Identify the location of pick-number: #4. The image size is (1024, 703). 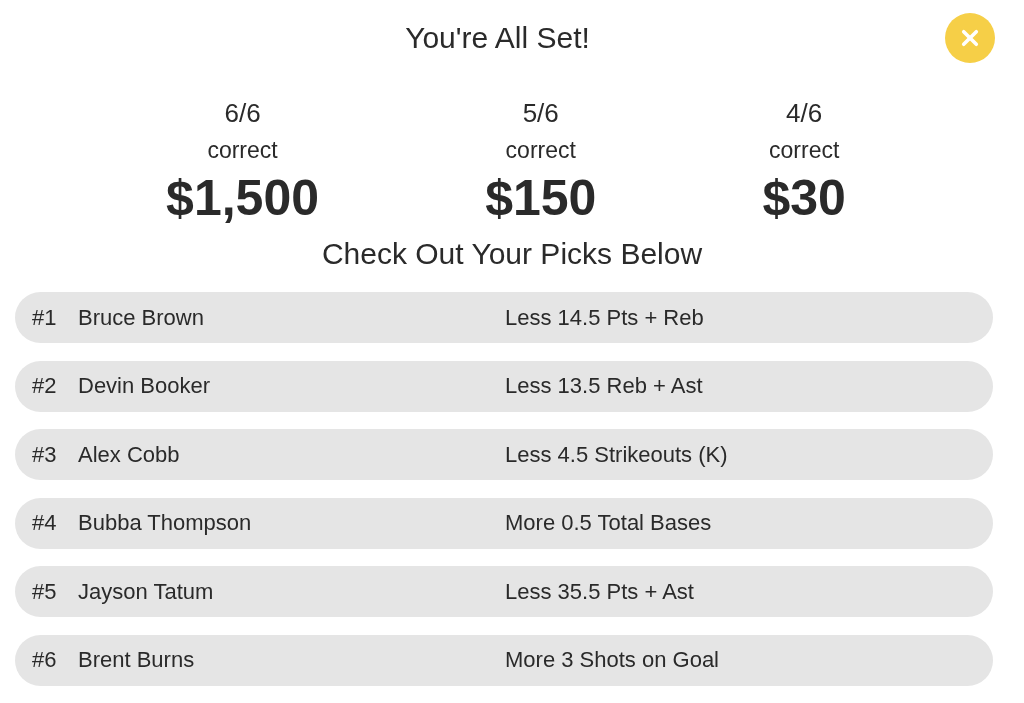
(44, 523).